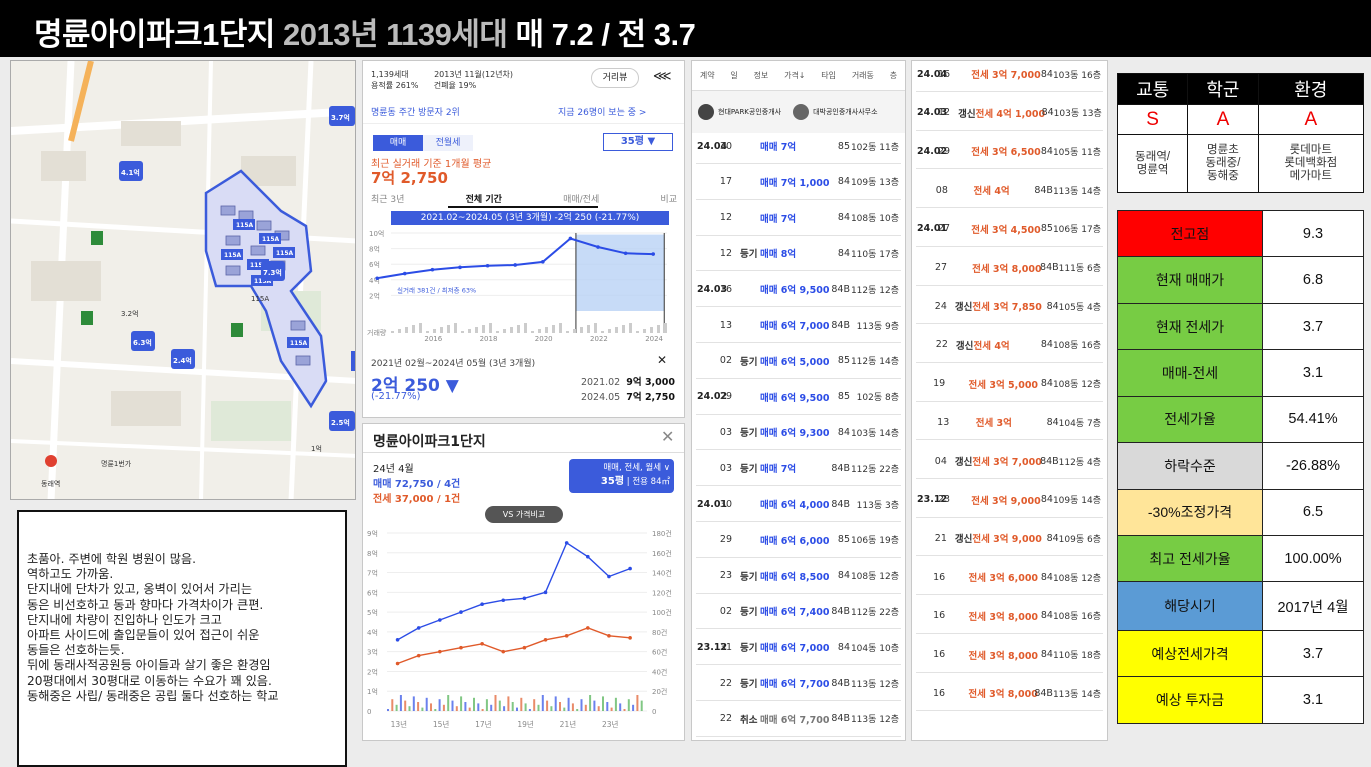  I want to click on table-row: 22 취소 매매 6억 7,700 84B 113동 12층, so click(798, 719).